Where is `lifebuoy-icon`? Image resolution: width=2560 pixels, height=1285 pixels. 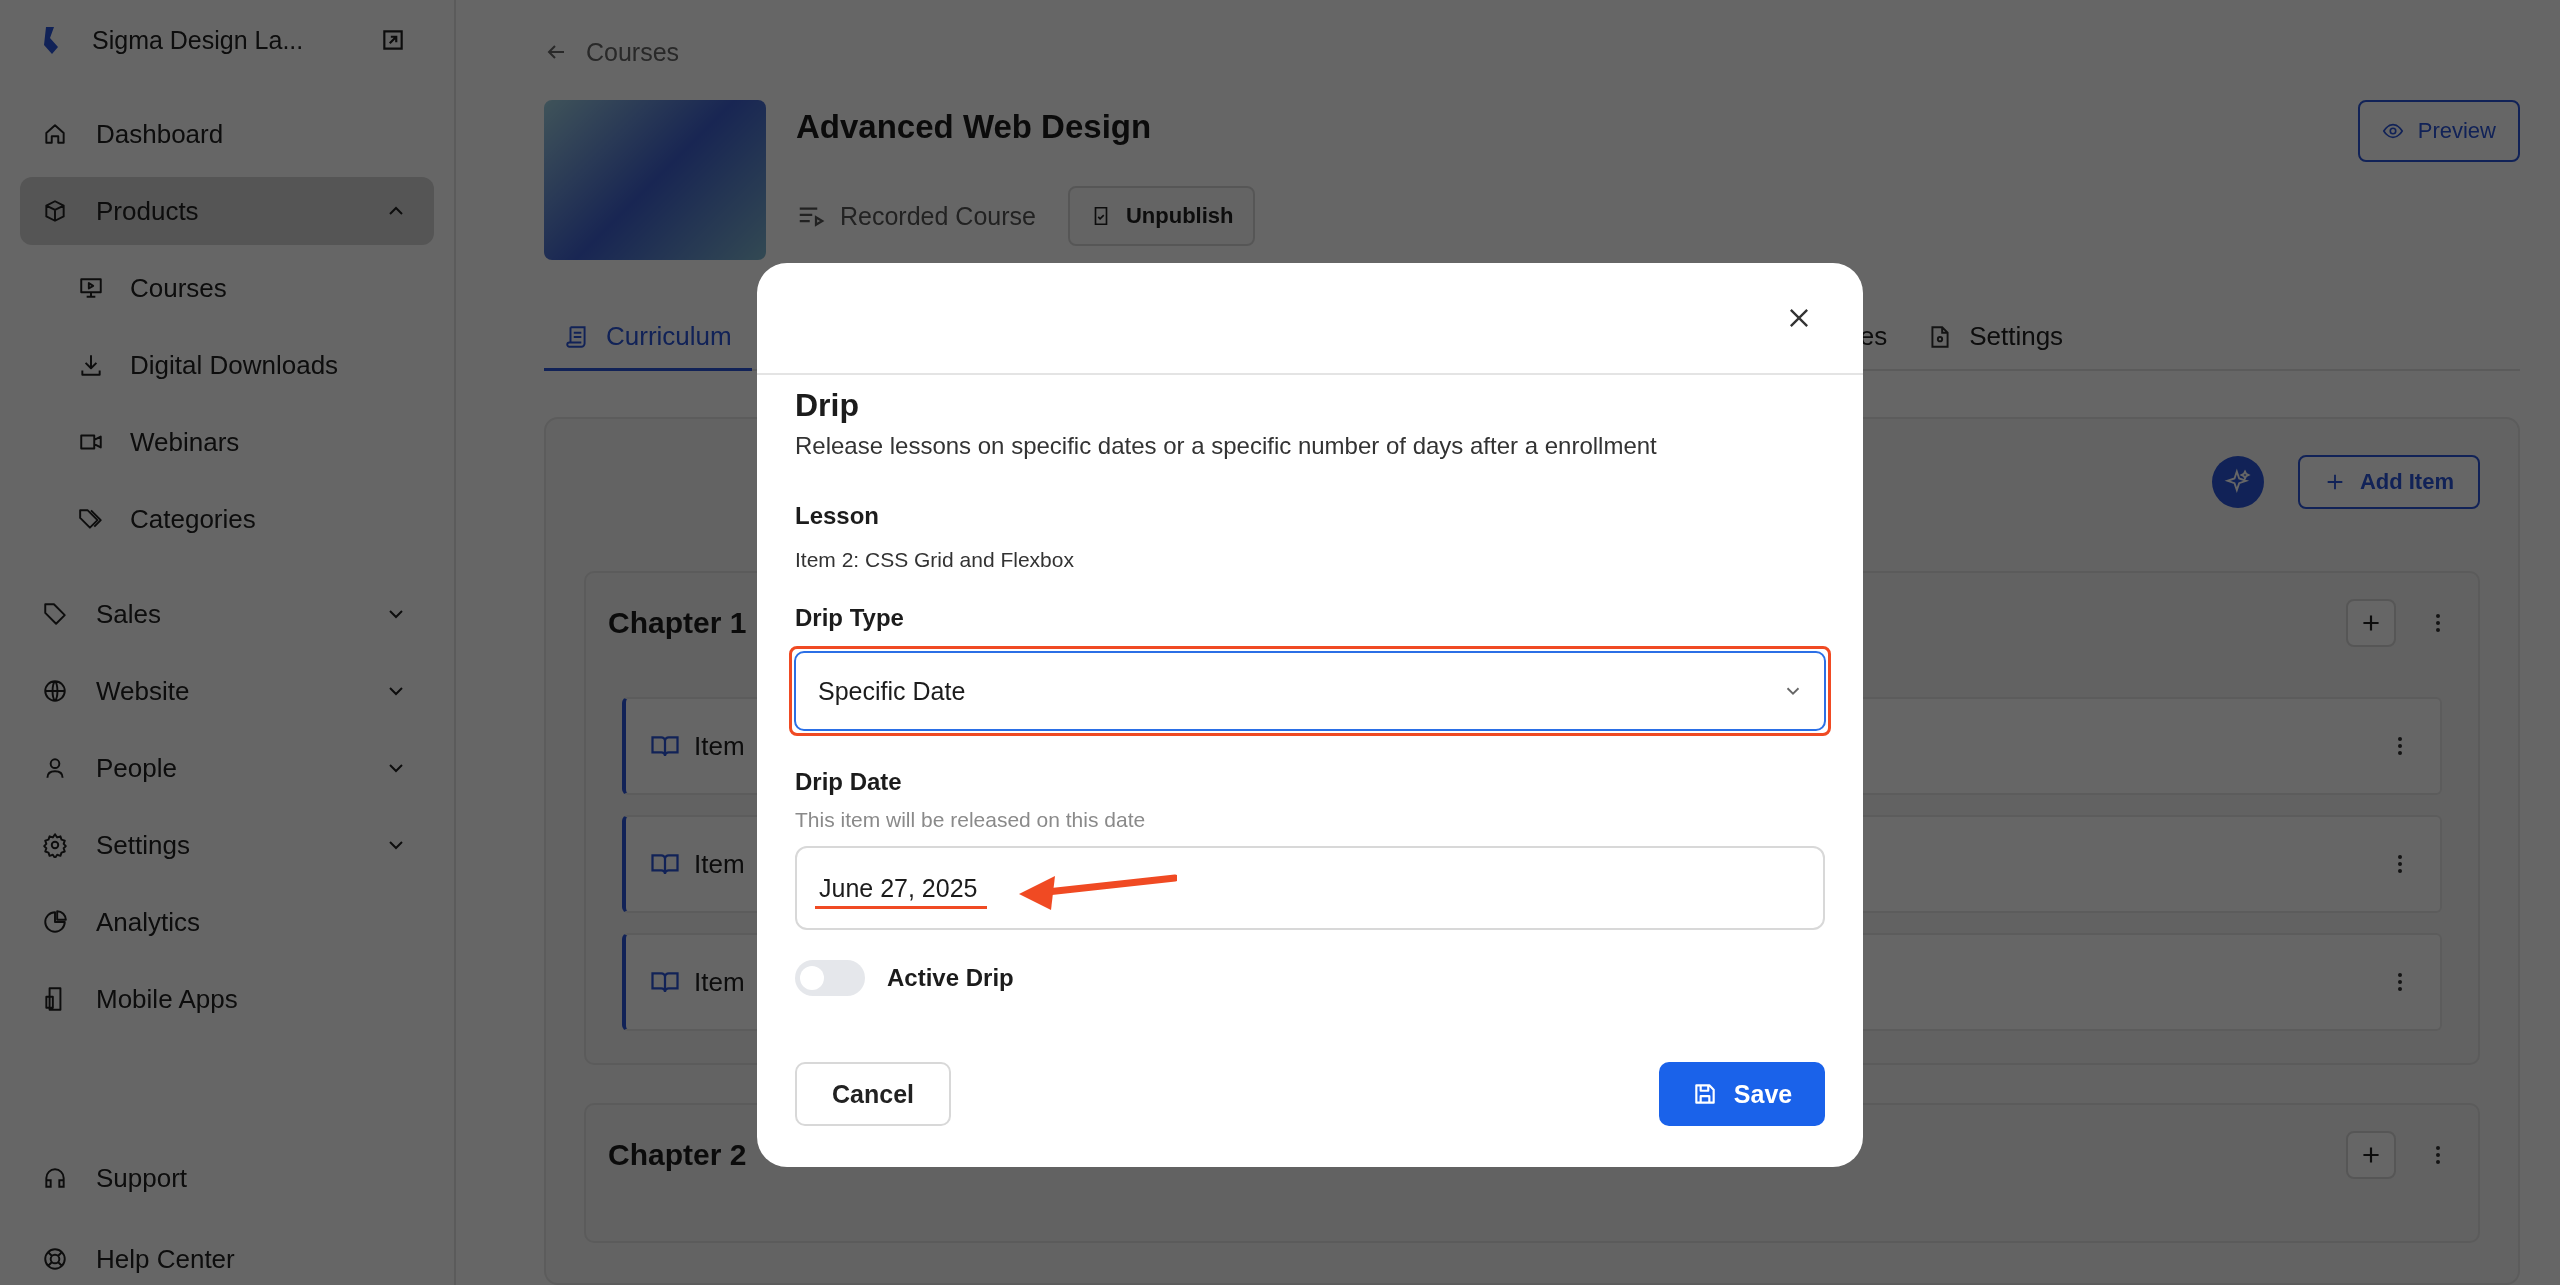 lifebuoy-icon is located at coordinates (55, 1259).